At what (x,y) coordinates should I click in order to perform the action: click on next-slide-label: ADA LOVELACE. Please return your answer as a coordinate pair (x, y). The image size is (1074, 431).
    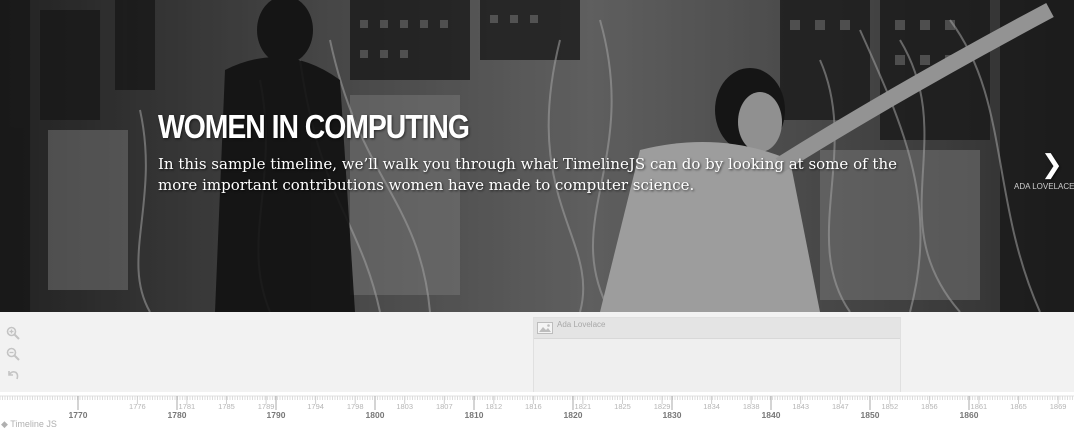
    Looking at the image, I should click on (1044, 186).